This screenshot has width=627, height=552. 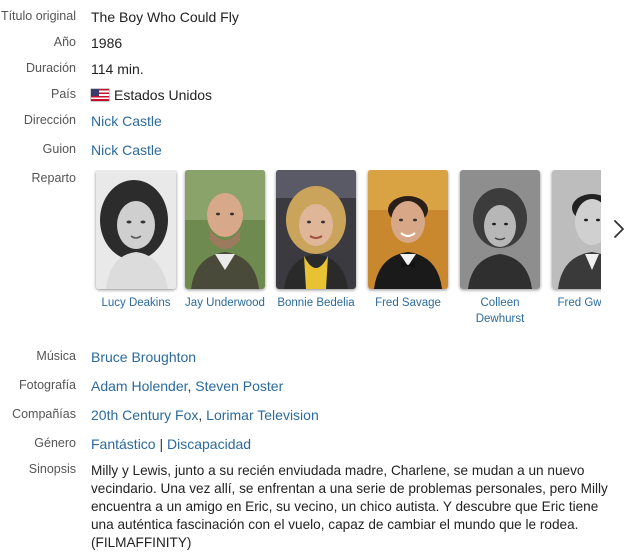 I want to click on value-guion: Nick Castle, so click(x=126, y=150).